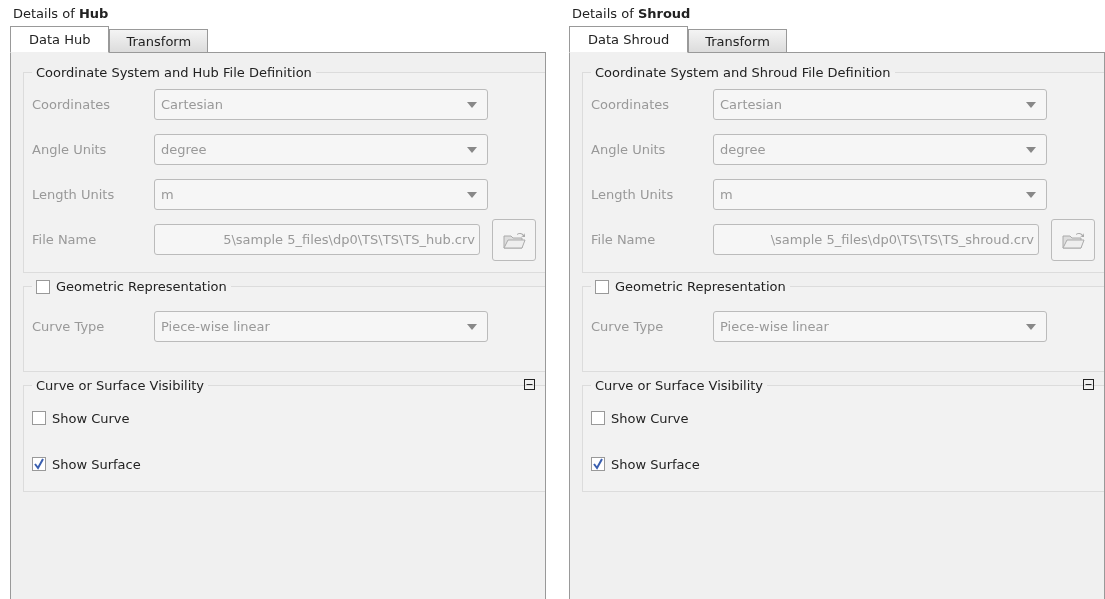 The width and height of the screenshot is (1105, 599). What do you see at coordinates (629, 39) in the screenshot?
I see `tab: Data Shroud` at bounding box center [629, 39].